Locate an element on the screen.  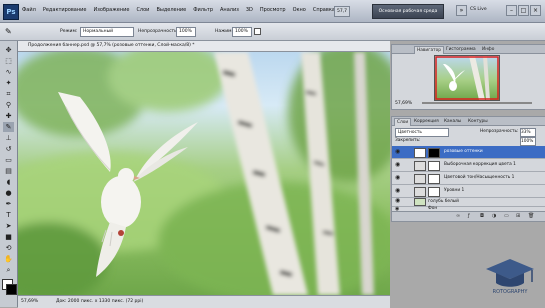
menu-layers: Слои is located at coordinates (142, 10).